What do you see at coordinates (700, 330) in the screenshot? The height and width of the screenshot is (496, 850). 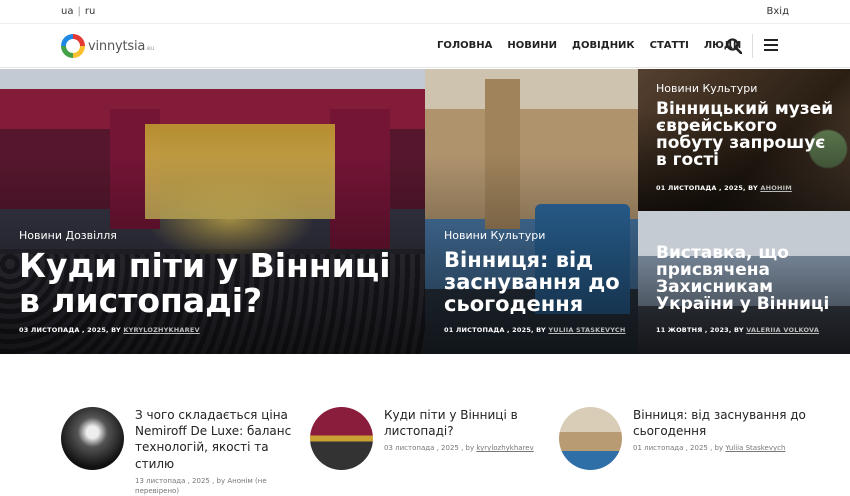 I see `hero-date: 11 ЖОВТНЯ , 2023, BY` at bounding box center [700, 330].